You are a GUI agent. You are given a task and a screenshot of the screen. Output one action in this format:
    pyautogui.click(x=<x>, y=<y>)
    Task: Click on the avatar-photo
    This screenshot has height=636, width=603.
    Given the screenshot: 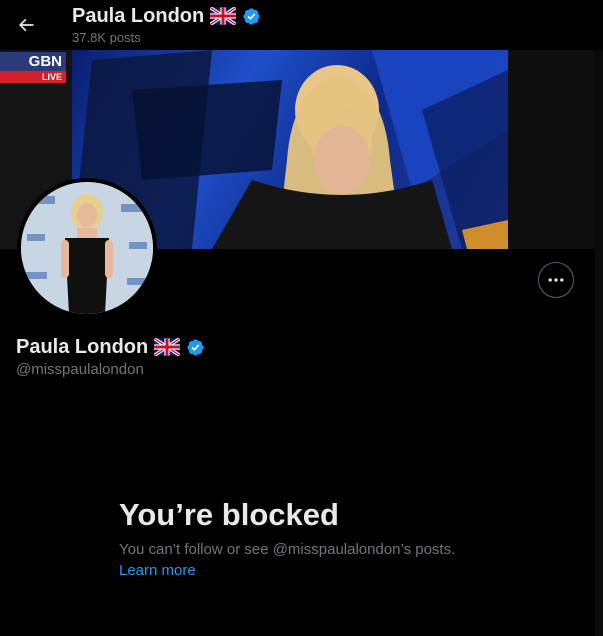 What is the action you would take?
    pyautogui.click(x=87, y=248)
    